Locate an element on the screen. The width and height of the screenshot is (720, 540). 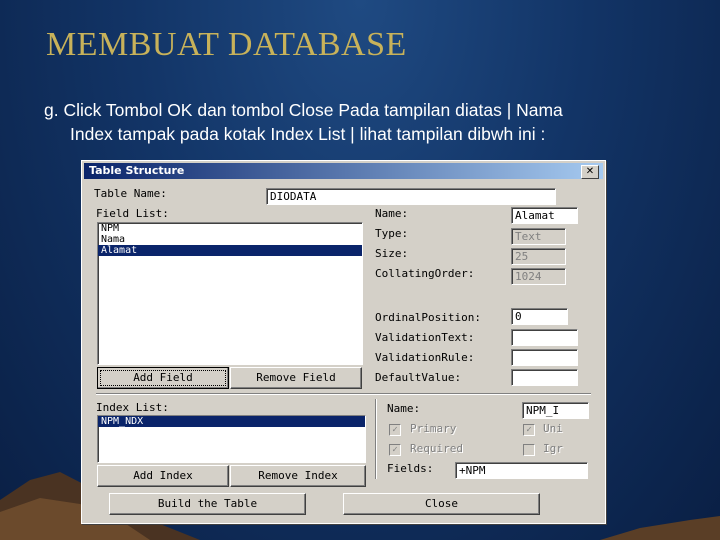
index-fields-label: Fields: is located at coordinates (410, 468).